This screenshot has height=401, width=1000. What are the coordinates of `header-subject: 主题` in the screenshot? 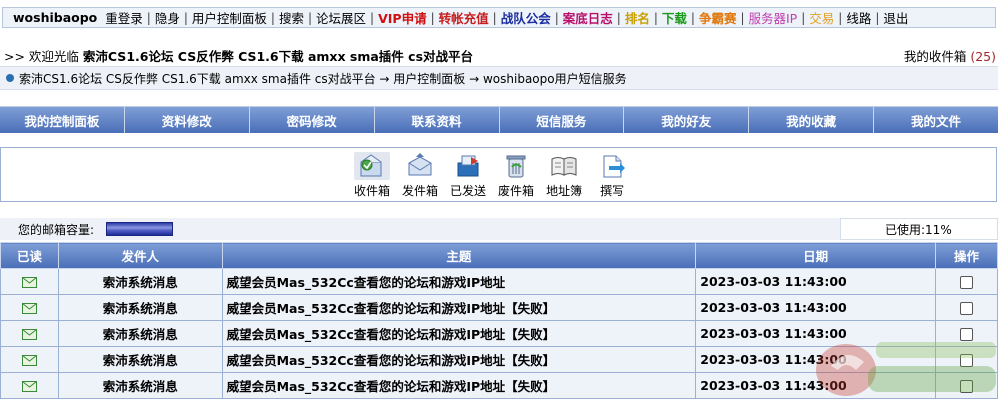 It's located at (459, 255).